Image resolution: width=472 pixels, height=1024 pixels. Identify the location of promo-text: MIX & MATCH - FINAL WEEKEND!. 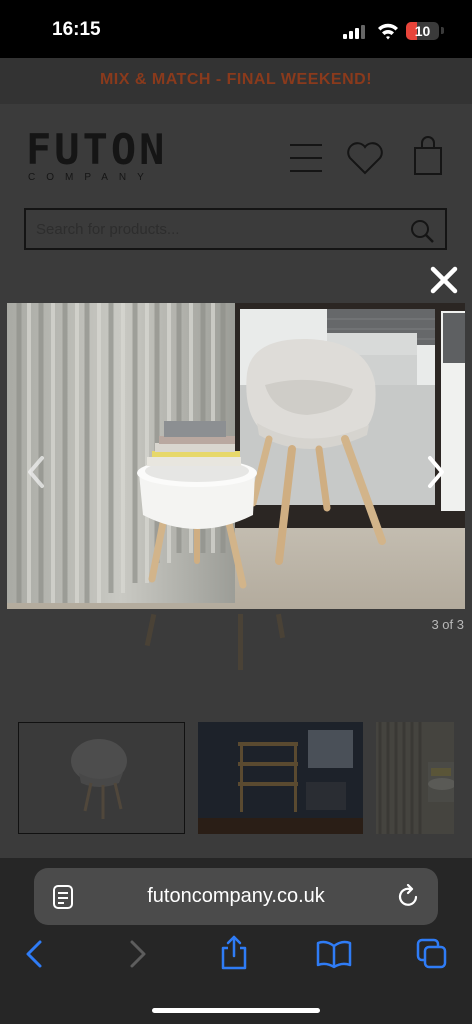
(236, 79).